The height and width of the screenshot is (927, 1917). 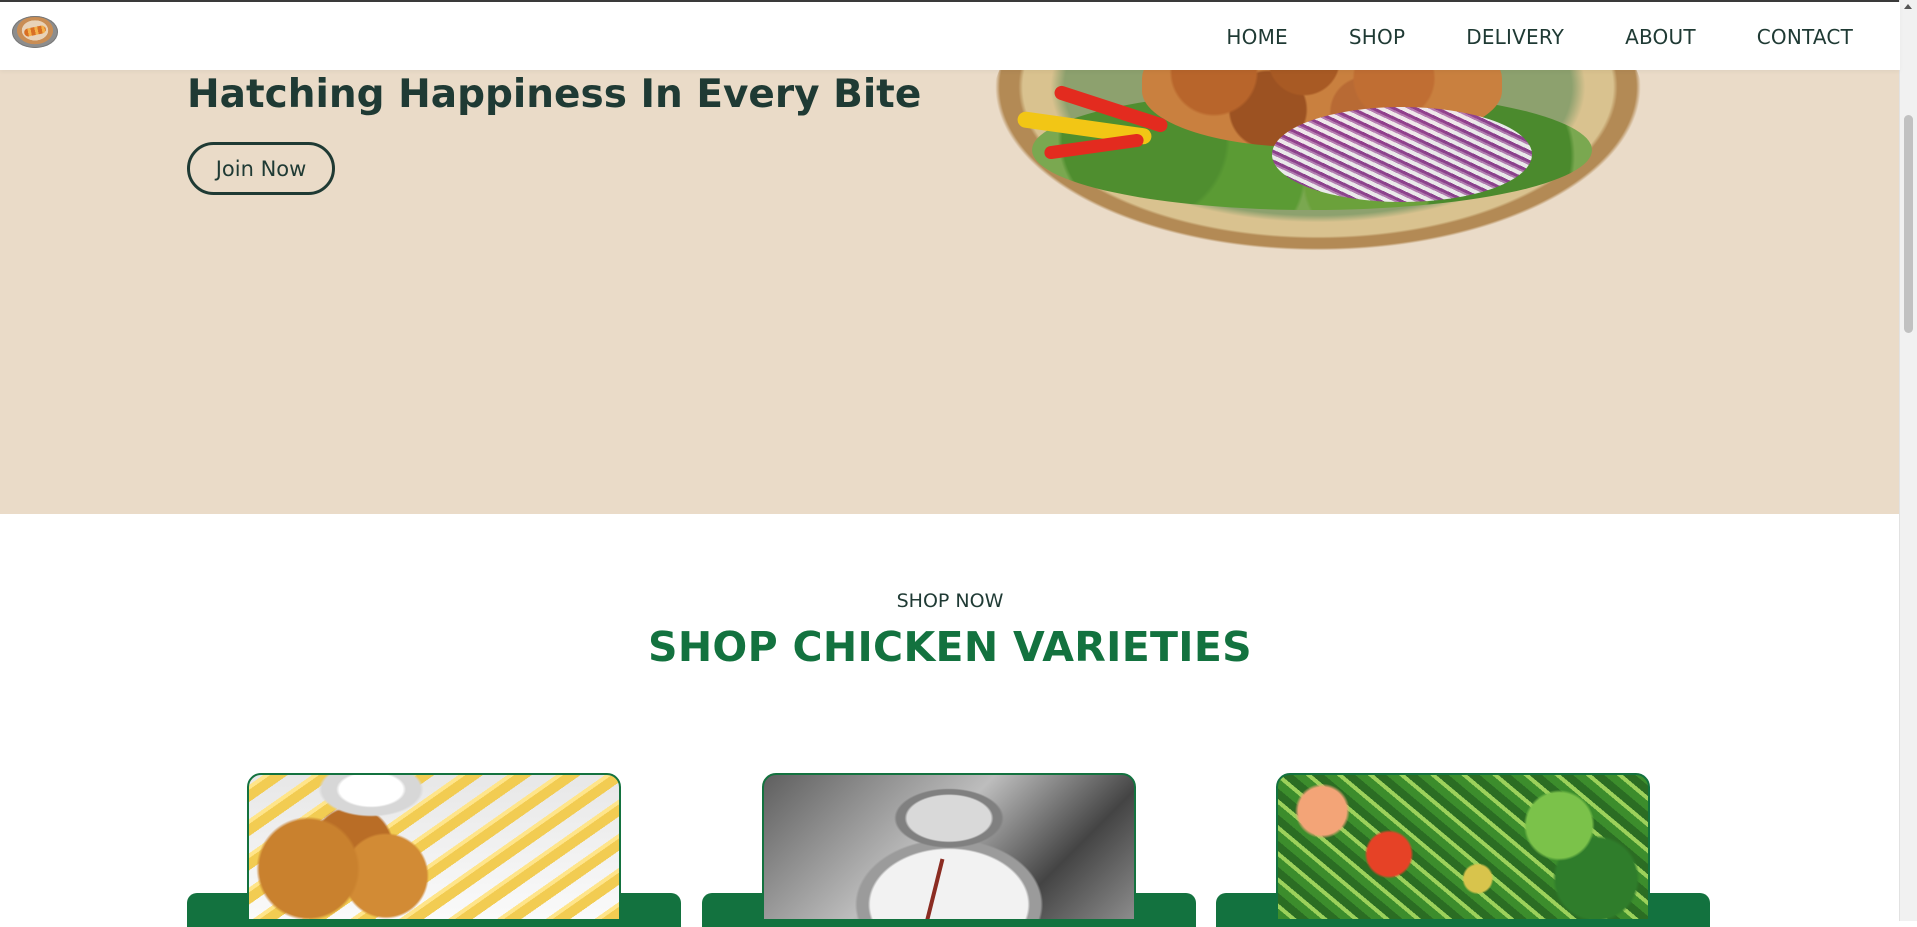 I want to click on main-navigation: HOME SHOP DELIVERY ABOUT CONTACT, so click(x=1539, y=37).